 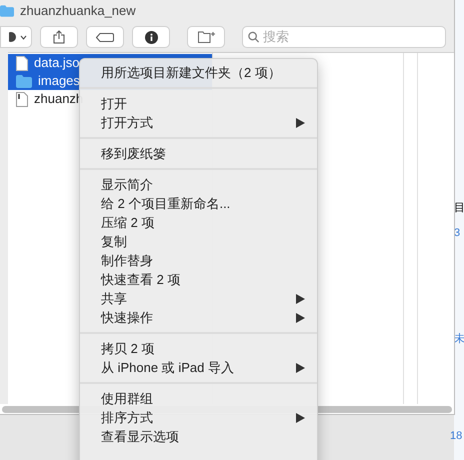 I want to click on background-text: 目, so click(x=459, y=208).